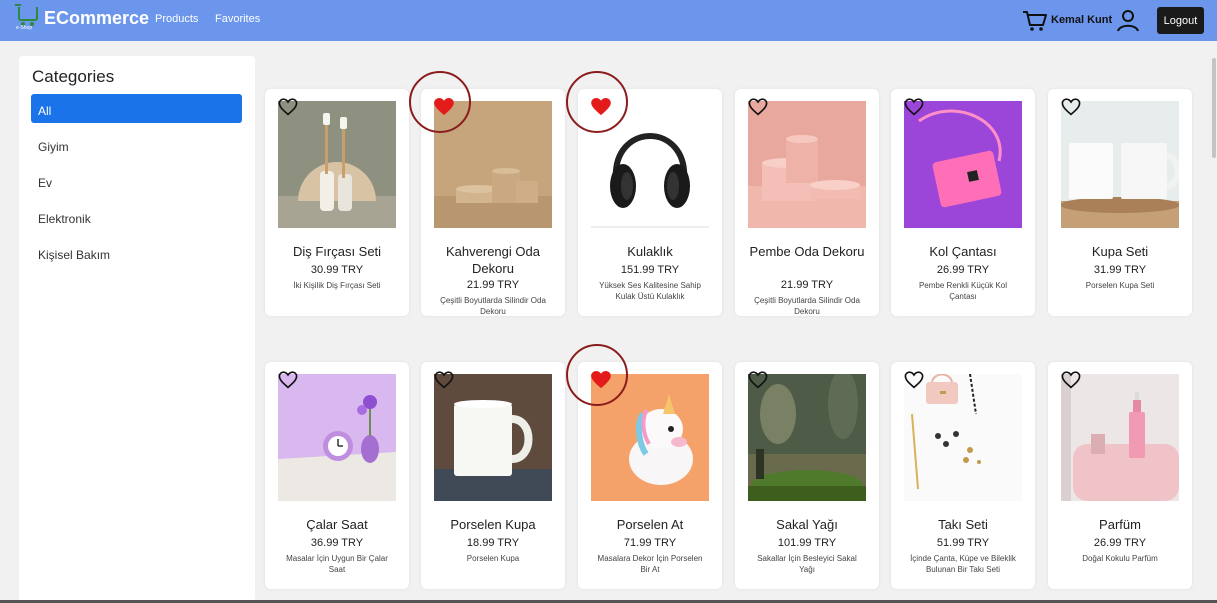  Describe the element at coordinates (1120, 524) in the screenshot. I see `product-name: Parfüm` at that location.